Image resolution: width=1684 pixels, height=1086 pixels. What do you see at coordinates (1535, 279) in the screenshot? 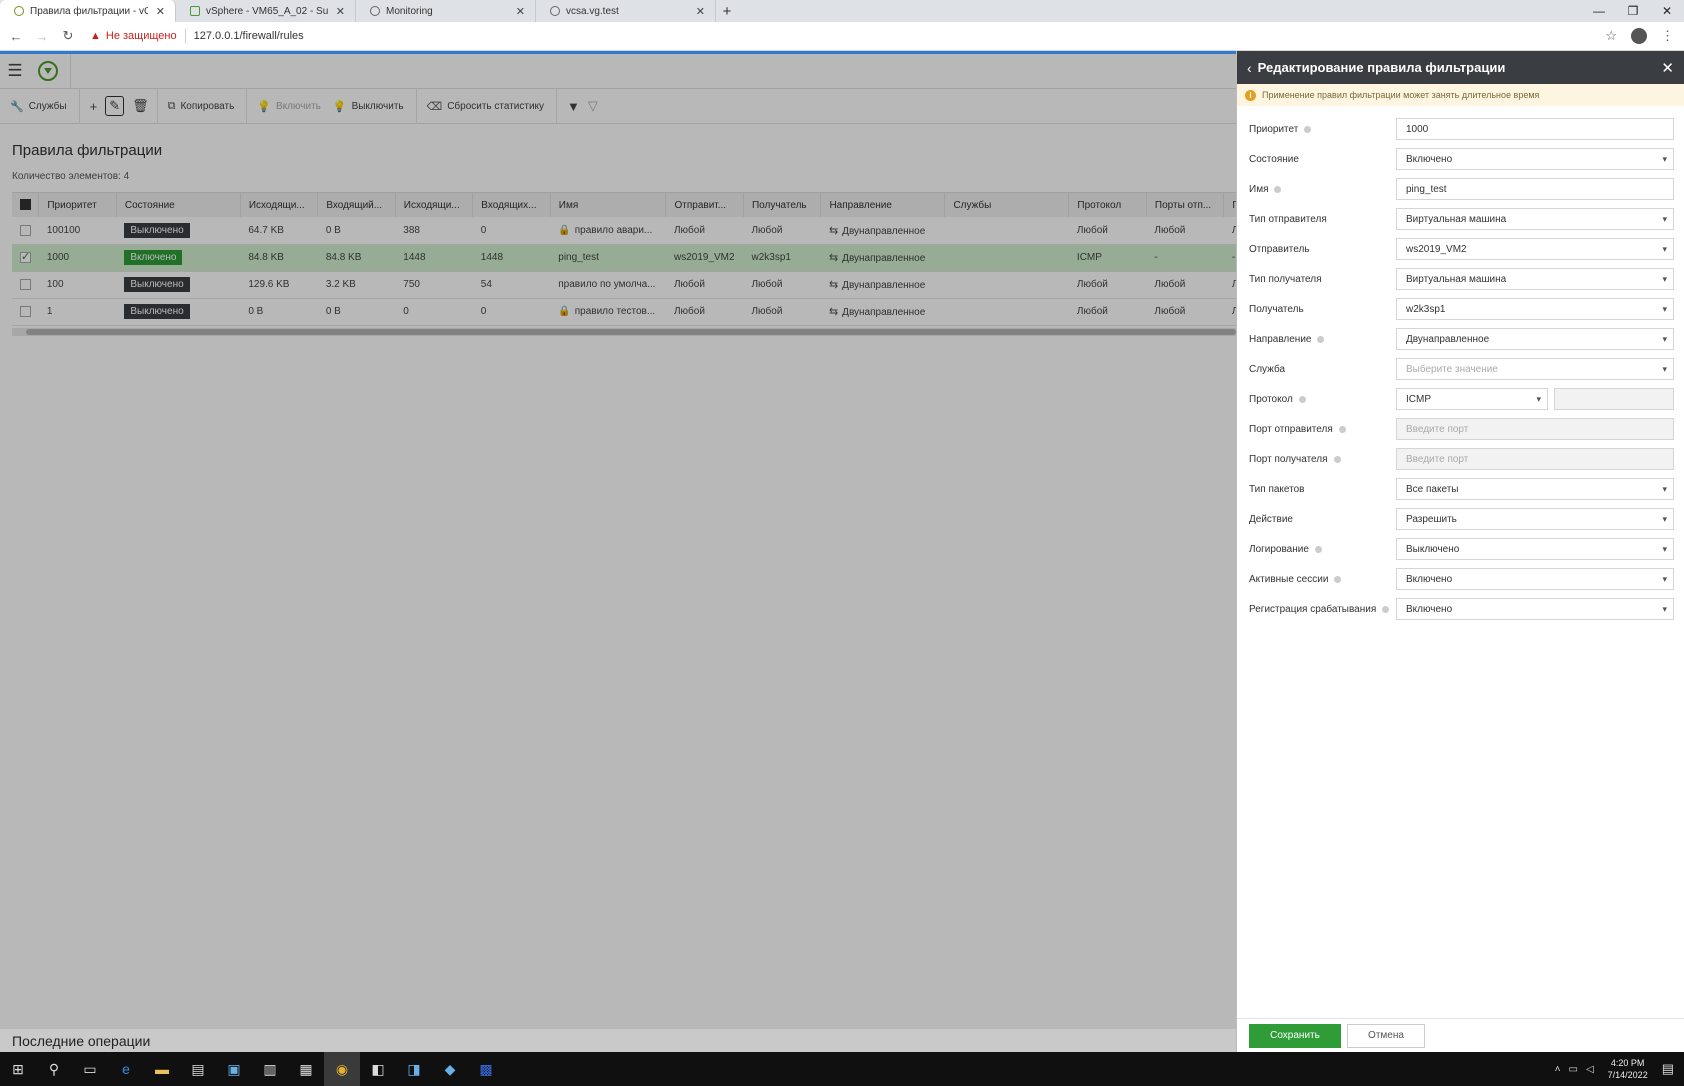
I see `receiver-type-select: Виртуальная машина` at bounding box center [1535, 279].